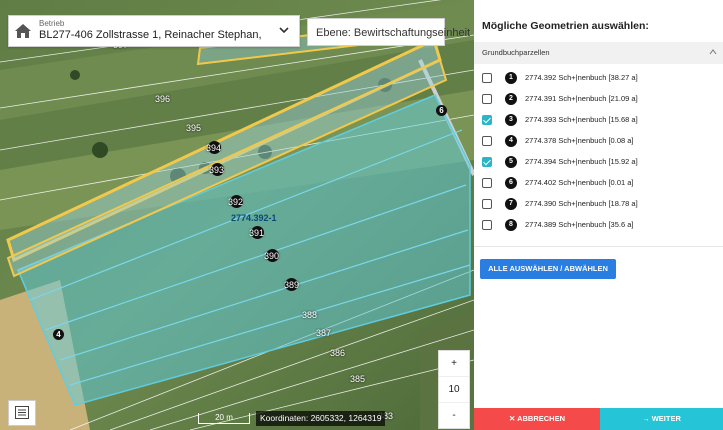 The width and height of the screenshot is (723, 430). What do you see at coordinates (537, 419) in the screenshot?
I see `cancel-button: ✕ ABBRECHEN` at bounding box center [537, 419].